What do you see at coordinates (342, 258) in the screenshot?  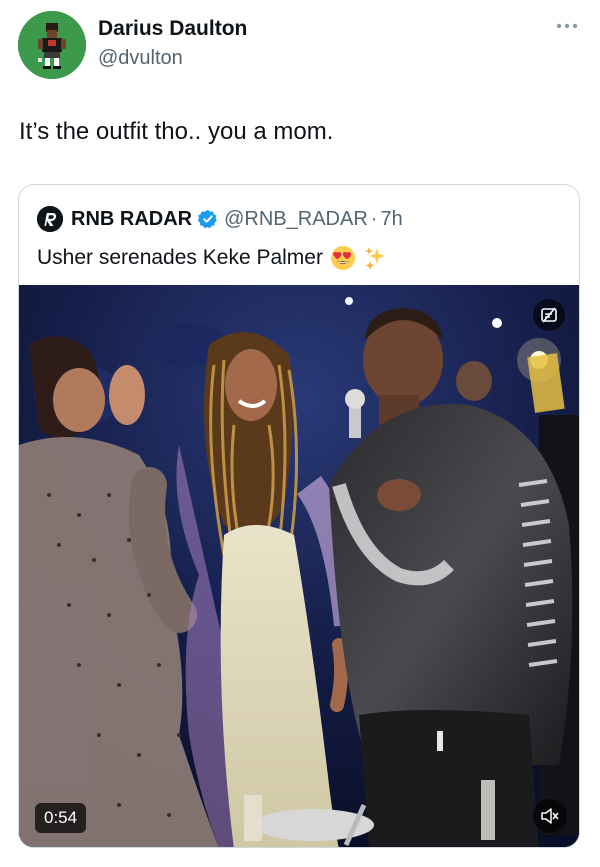 I see `heart-eyes-emoji-icon` at bounding box center [342, 258].